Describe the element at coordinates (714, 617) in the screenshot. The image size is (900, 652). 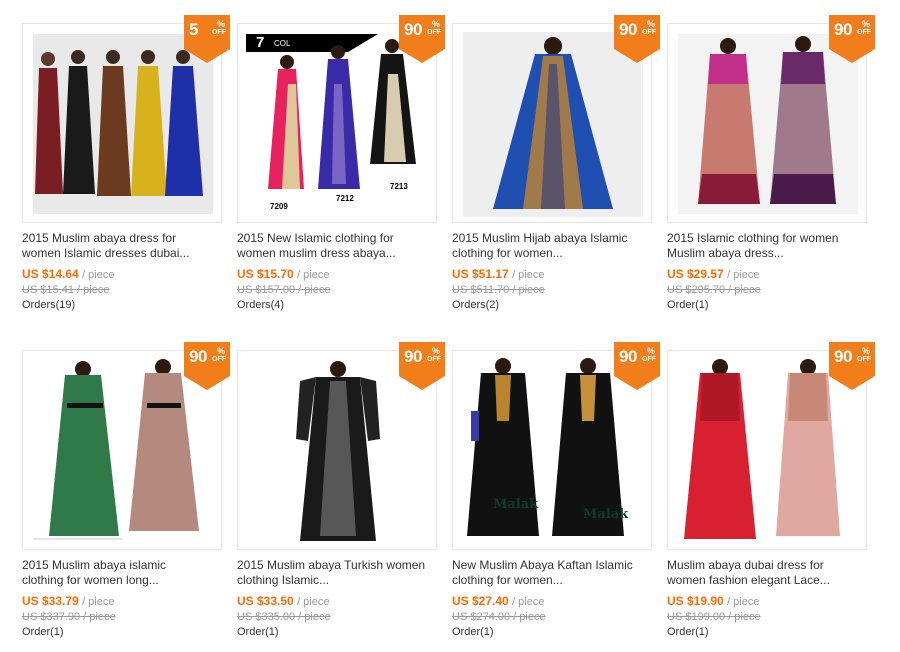
I see `original-price: US $199.00 / piece` at that location.